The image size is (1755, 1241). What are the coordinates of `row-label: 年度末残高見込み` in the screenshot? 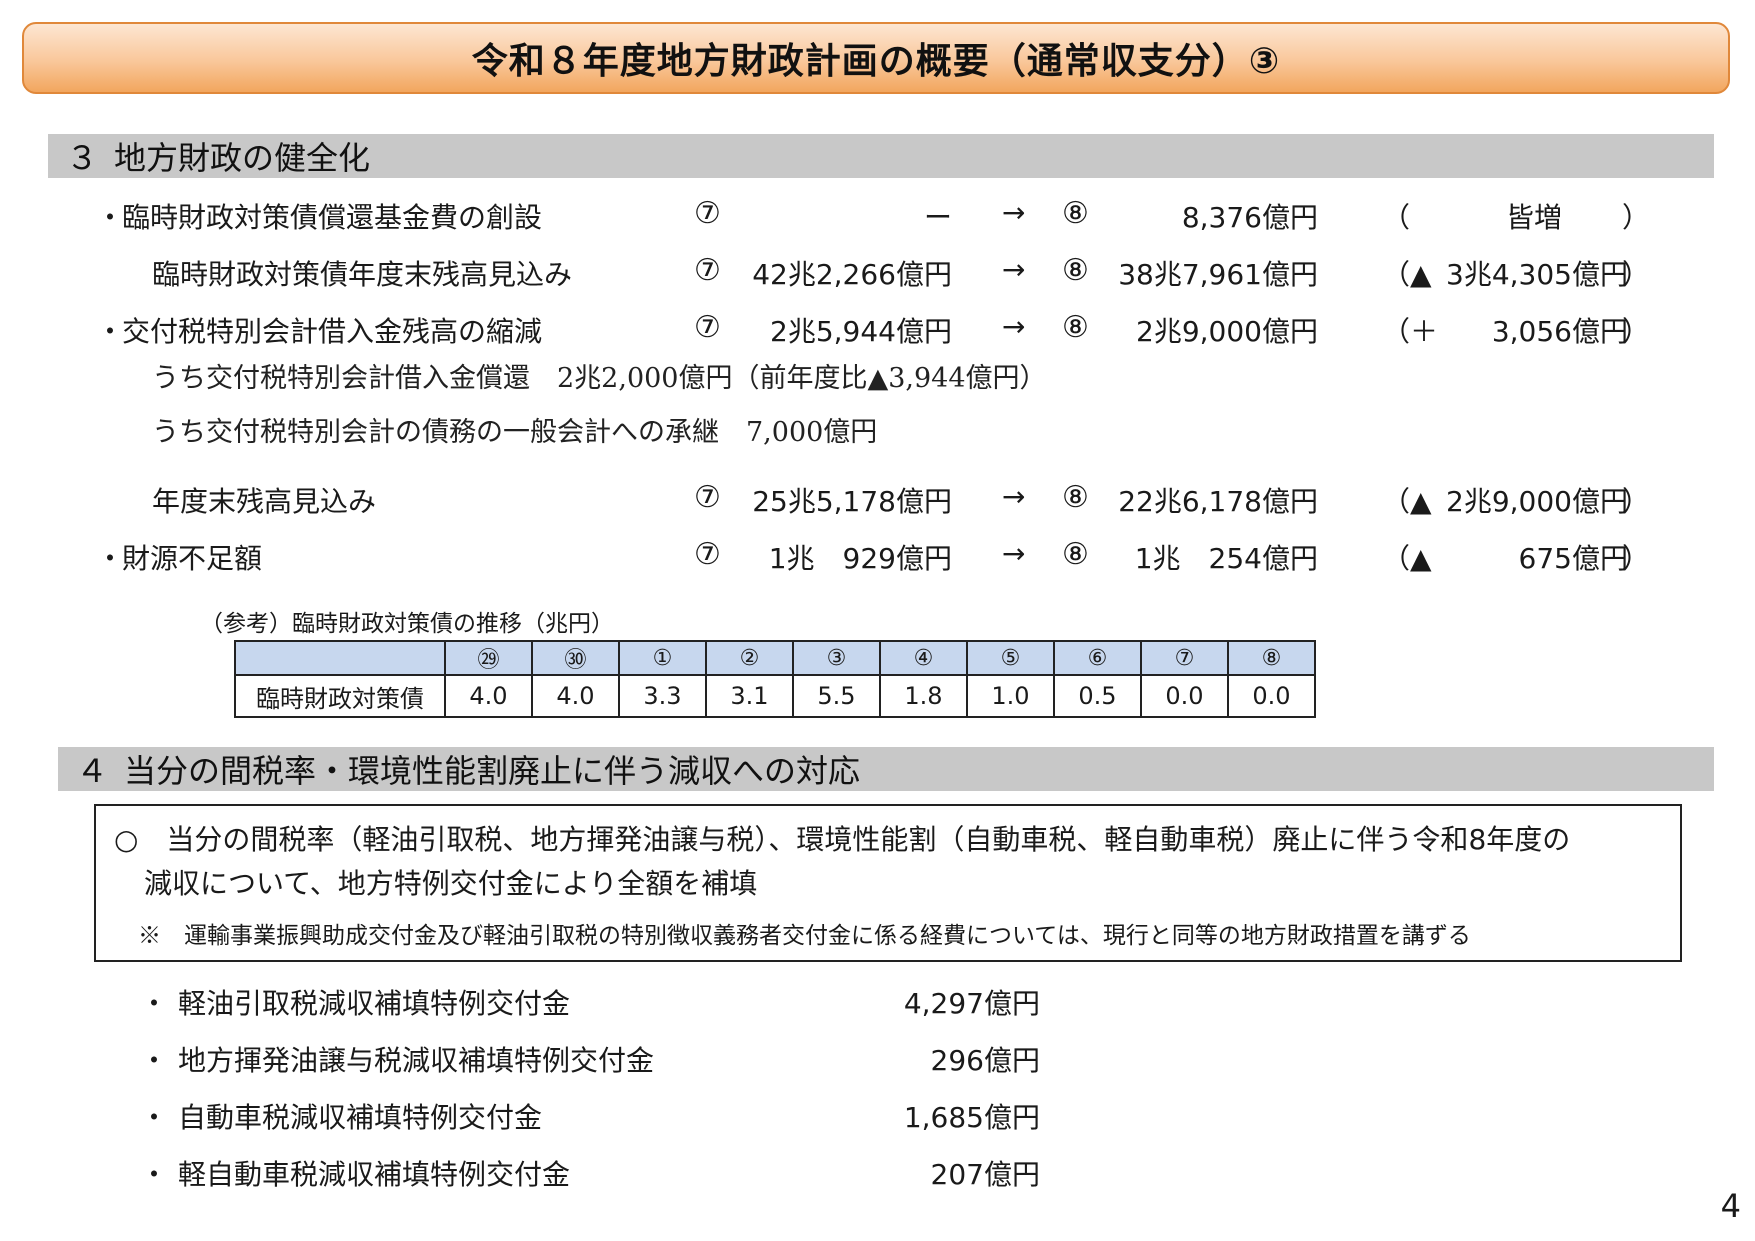 It's located at (264, 501).